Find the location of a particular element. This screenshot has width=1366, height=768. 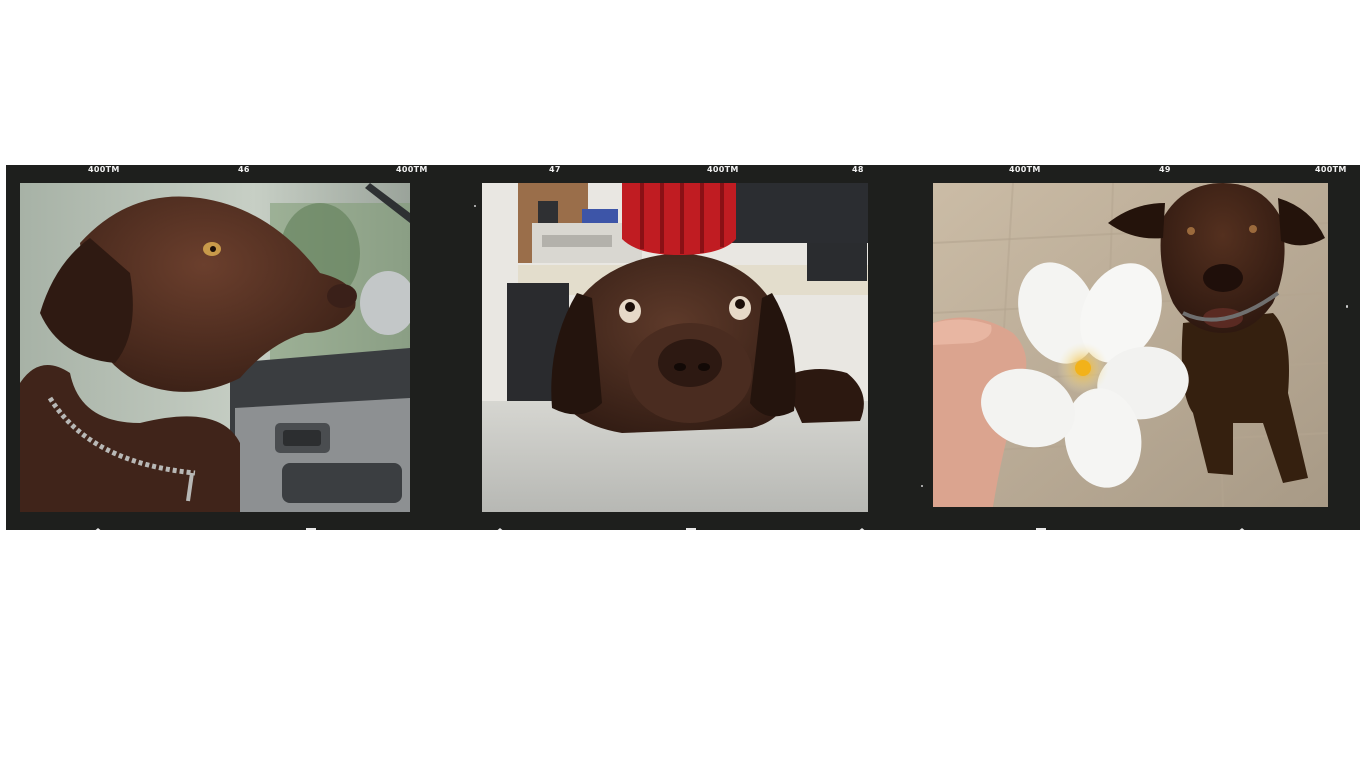

frame-number-label: 49 is located at coordinates (1165, 169).